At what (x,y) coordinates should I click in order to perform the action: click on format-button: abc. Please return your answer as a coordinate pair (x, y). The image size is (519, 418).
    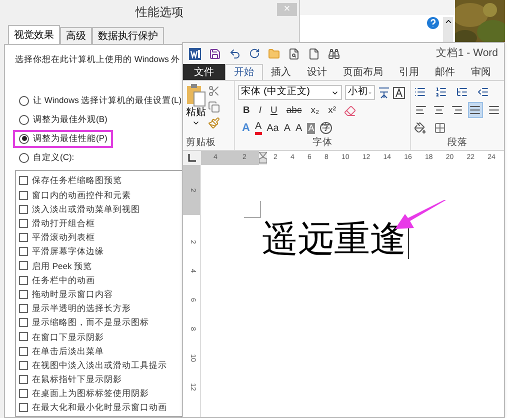
    Looking at the image, I should click on (294, 111).